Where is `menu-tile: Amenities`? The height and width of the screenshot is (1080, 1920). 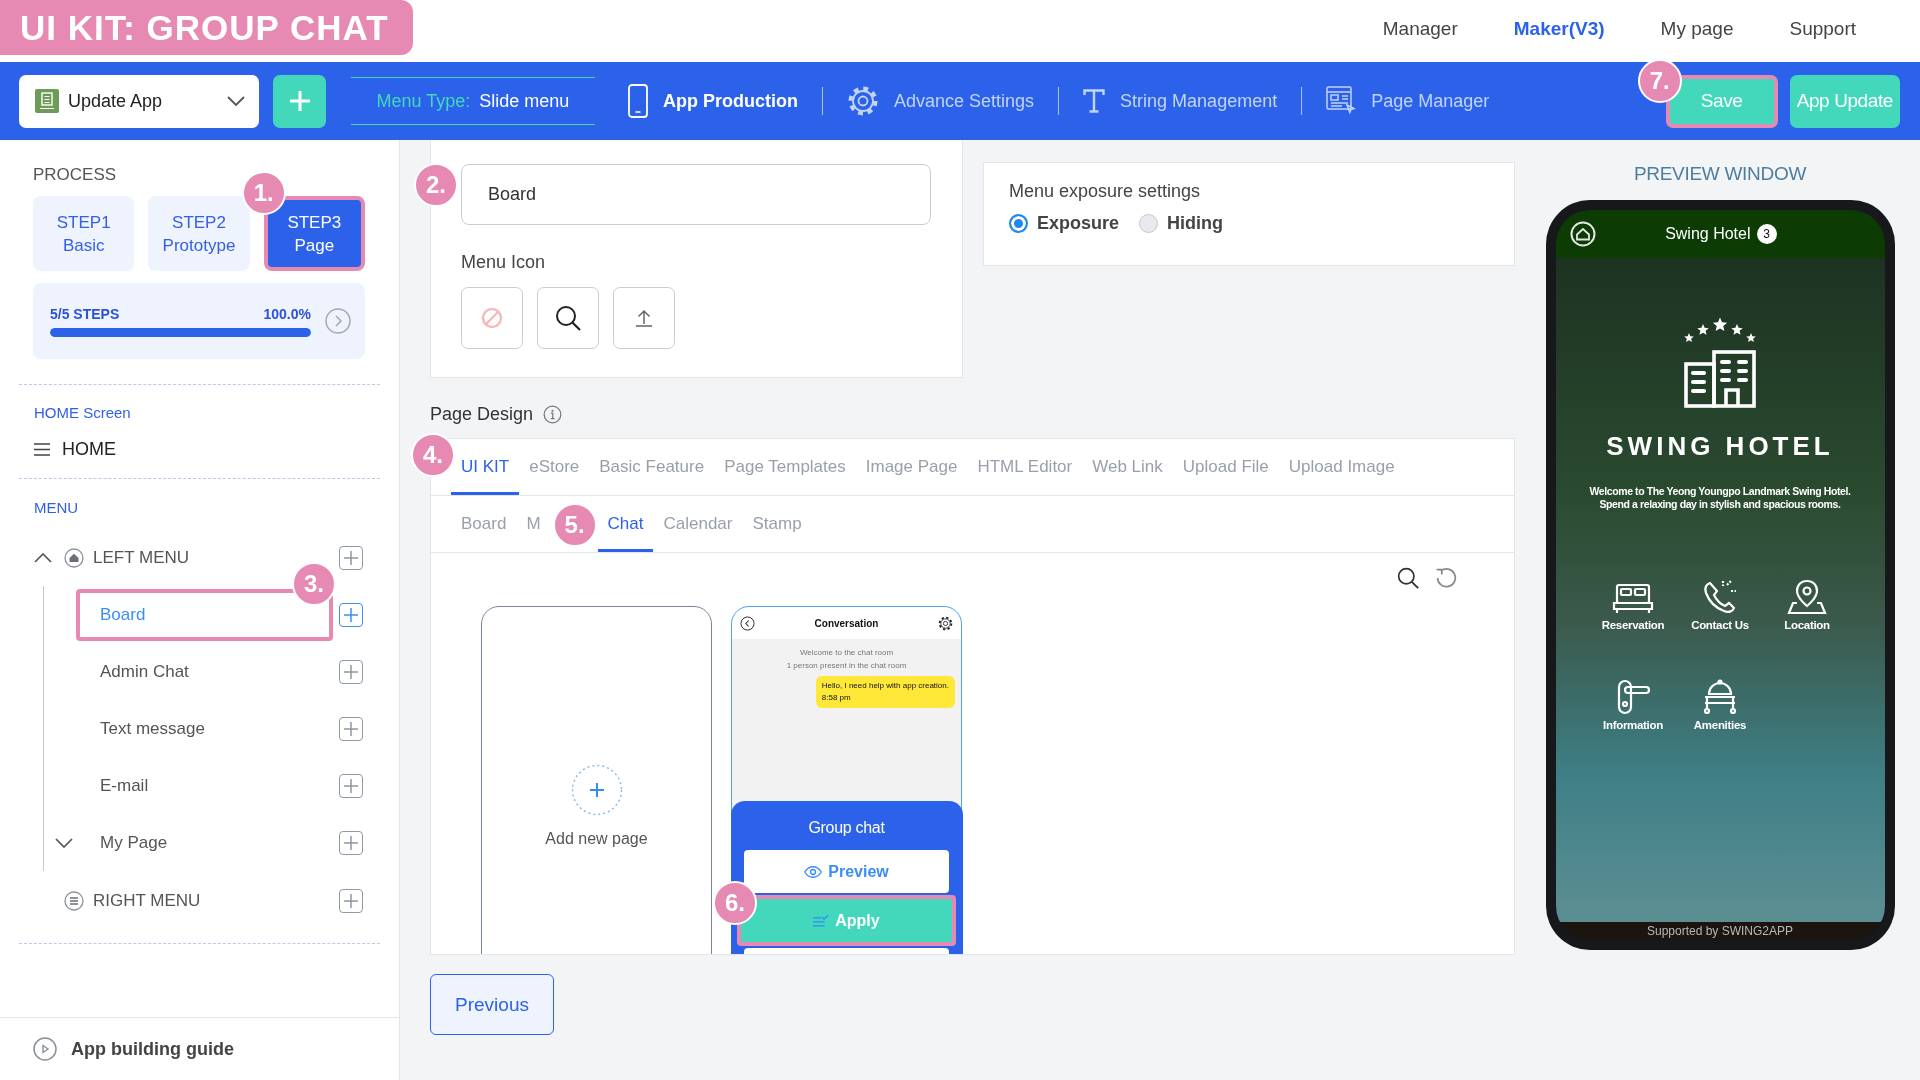 menu-tile: Amenities is located at coordinates (1720, 705).